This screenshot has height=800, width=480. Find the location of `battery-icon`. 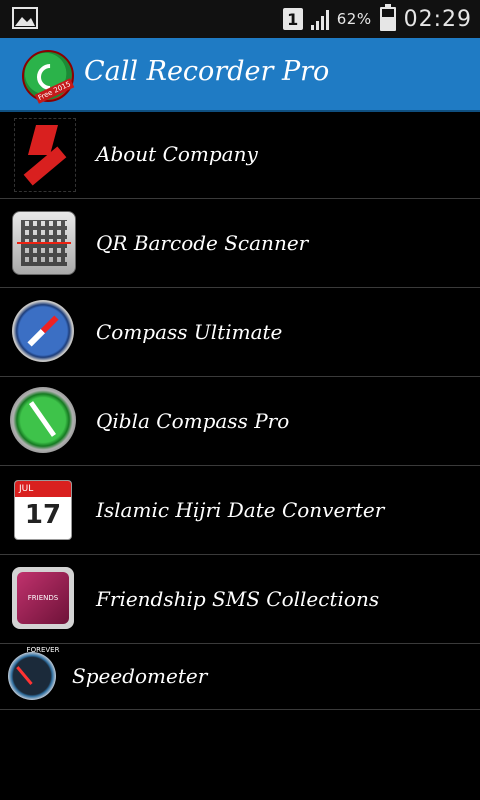

battery-icon is located at coordinates (387, 17).